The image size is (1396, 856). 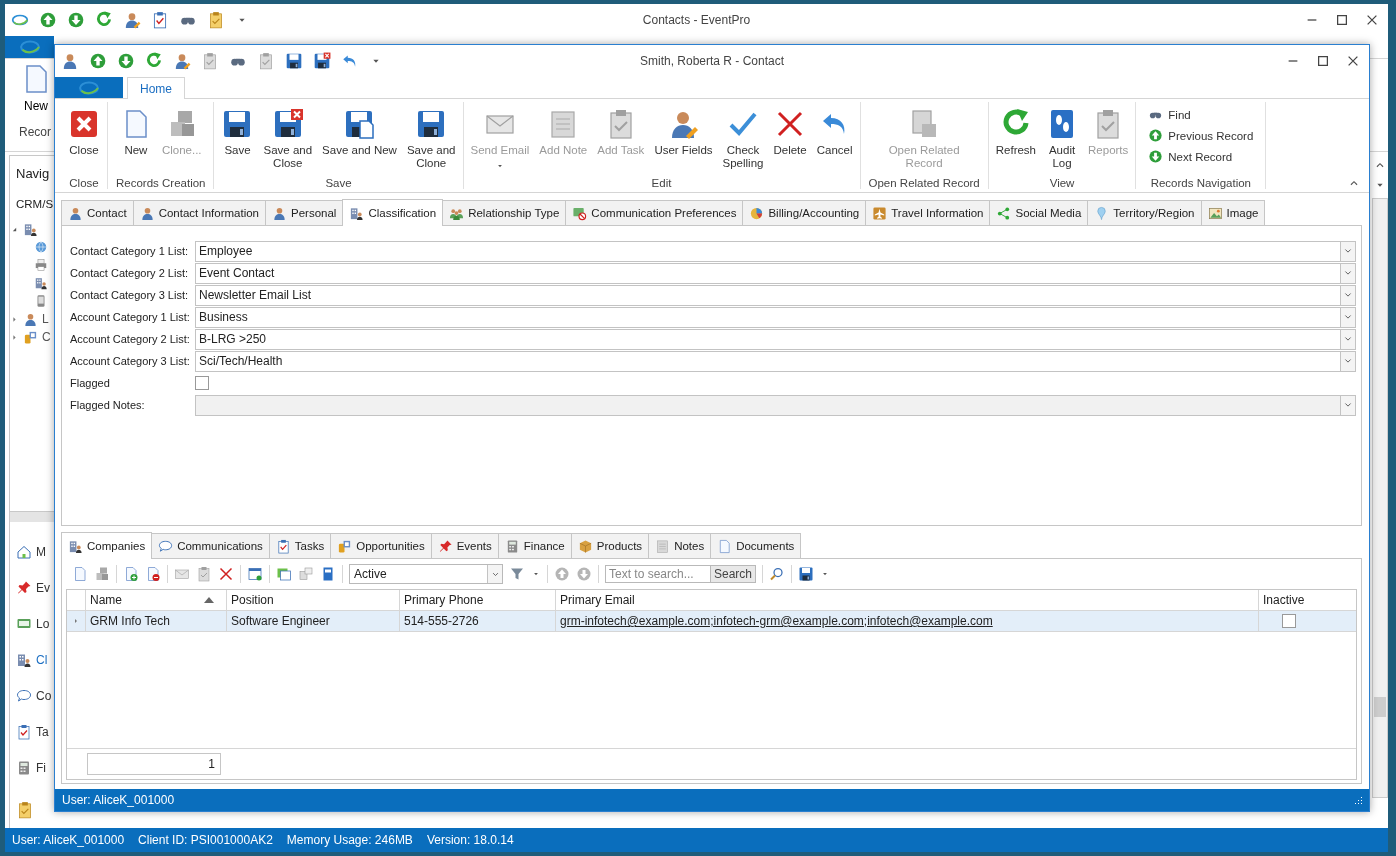 I want to click on navigation-item: M, so click(x=41, y=552).